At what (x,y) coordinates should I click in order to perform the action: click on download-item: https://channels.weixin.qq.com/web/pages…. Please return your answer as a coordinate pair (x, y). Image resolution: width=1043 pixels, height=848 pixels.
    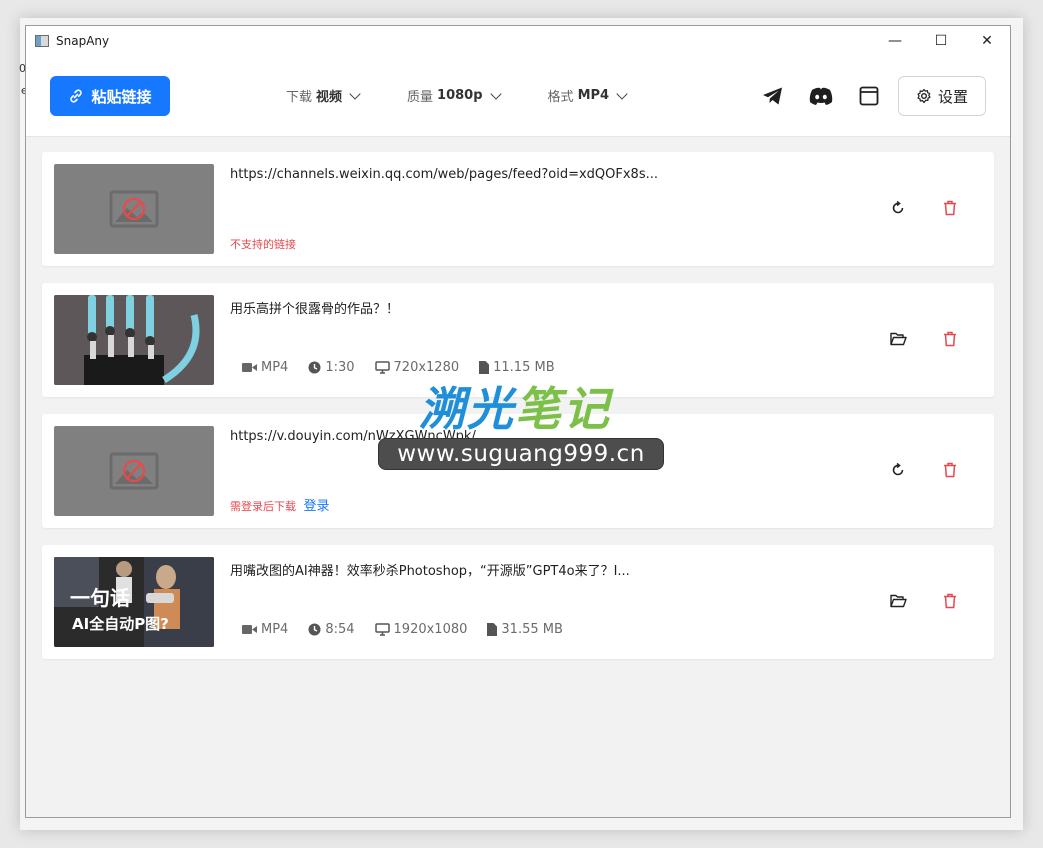
    Looking at the image, I should click on (518, 209).